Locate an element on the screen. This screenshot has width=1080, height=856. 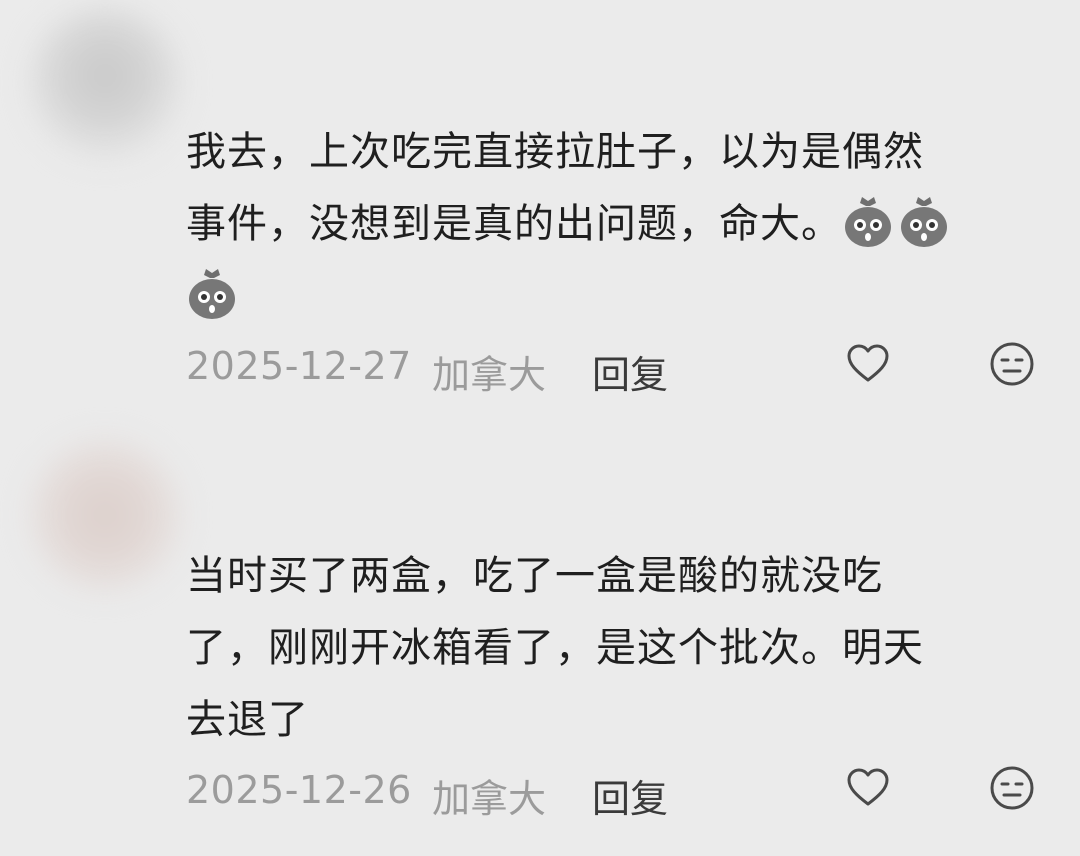
comment-line is located at coordinates (606, 296).